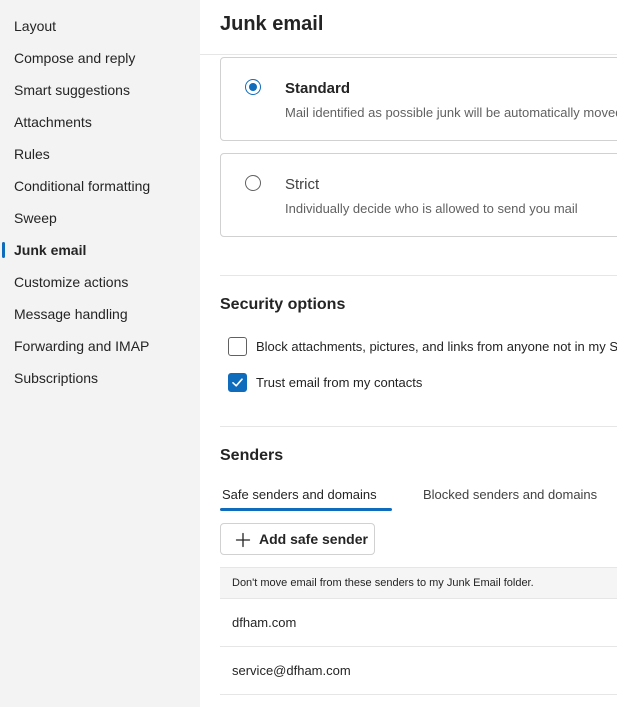 The image size is (617, 707). I want to click on sidebar-item-forwarding-and-imap: Forwarding and IMAP, so click(100, 346).